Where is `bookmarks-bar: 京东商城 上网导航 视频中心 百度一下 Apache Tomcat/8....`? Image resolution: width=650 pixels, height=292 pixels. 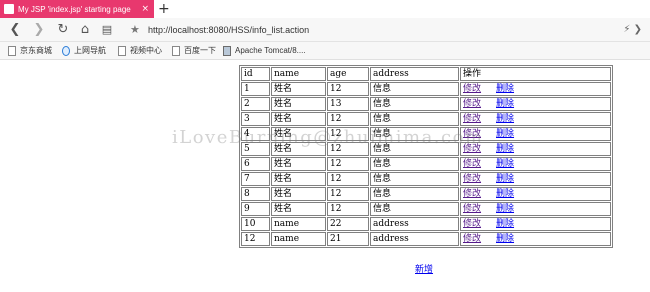 bookmarks-bar: 京东商城 上网导航 视频中心 百度一下 Apache Tomcat/8.... is located at coordinates (325, 51).